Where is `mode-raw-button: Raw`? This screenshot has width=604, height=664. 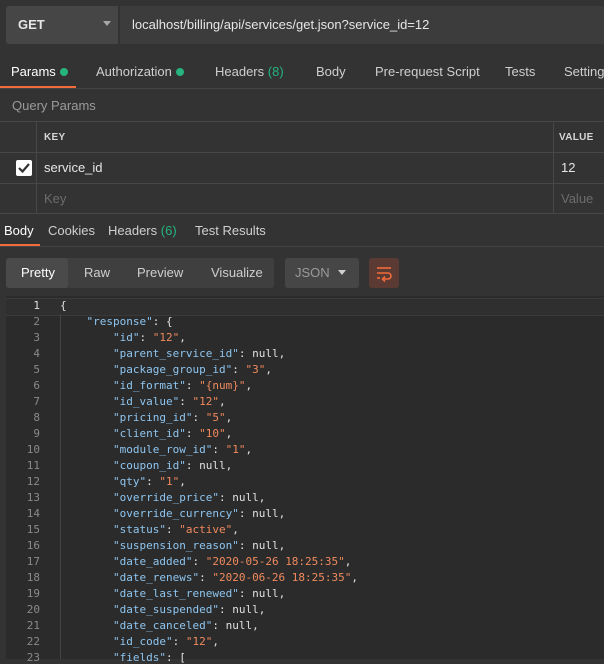 mode-raw-button: Raw is located at coordinates (97, 272).